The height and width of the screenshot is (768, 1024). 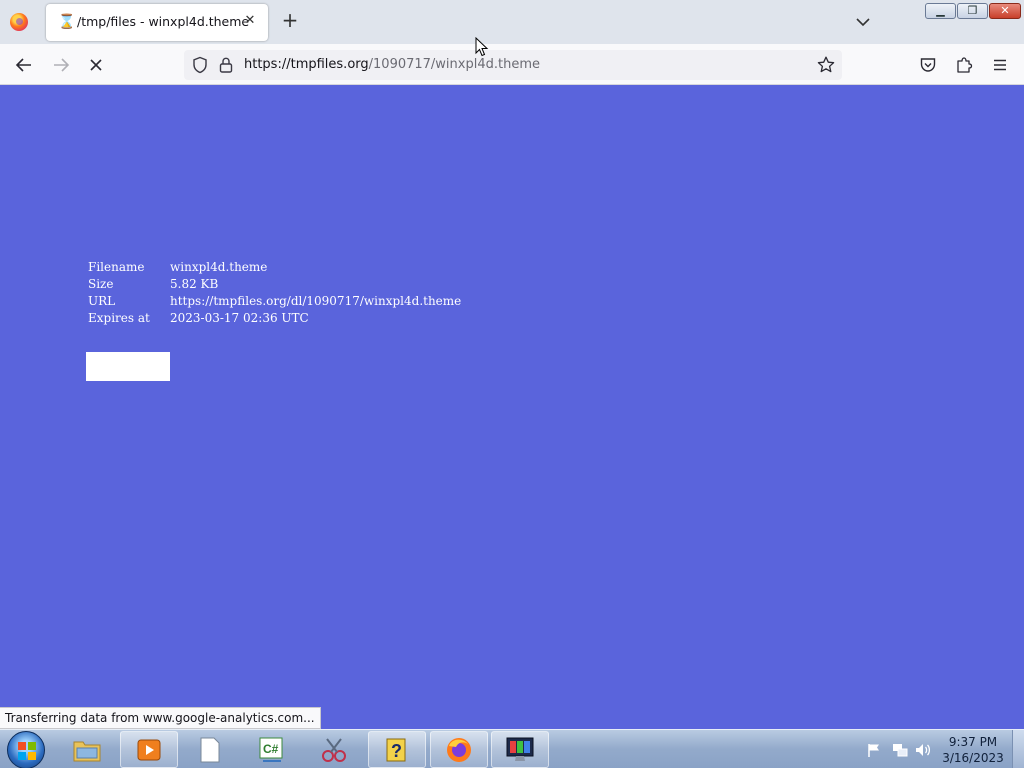 What do you see at coordinates (1018, 749) in the screenshot?
I see `show-desktop-button` at bounding box center [1018, 749].